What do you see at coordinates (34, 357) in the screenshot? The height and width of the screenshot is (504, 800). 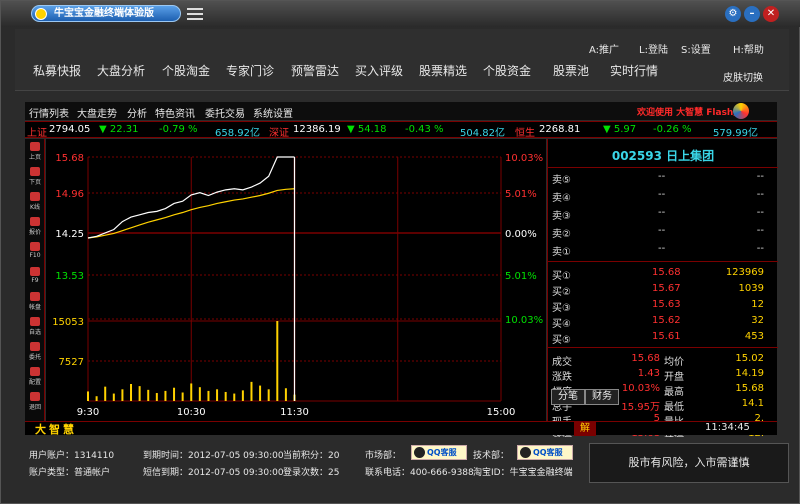 I see `tool-label: 委托` at bounding box center [34, 357].